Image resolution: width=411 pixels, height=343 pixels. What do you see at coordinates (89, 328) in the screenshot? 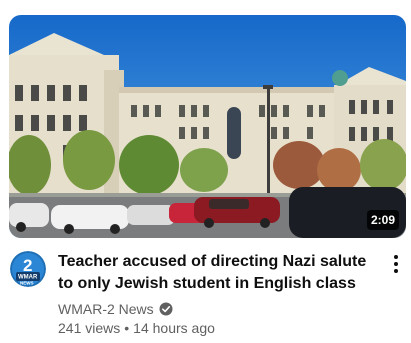
I see `view-count: 241 views` at bounding box center [89, 328].